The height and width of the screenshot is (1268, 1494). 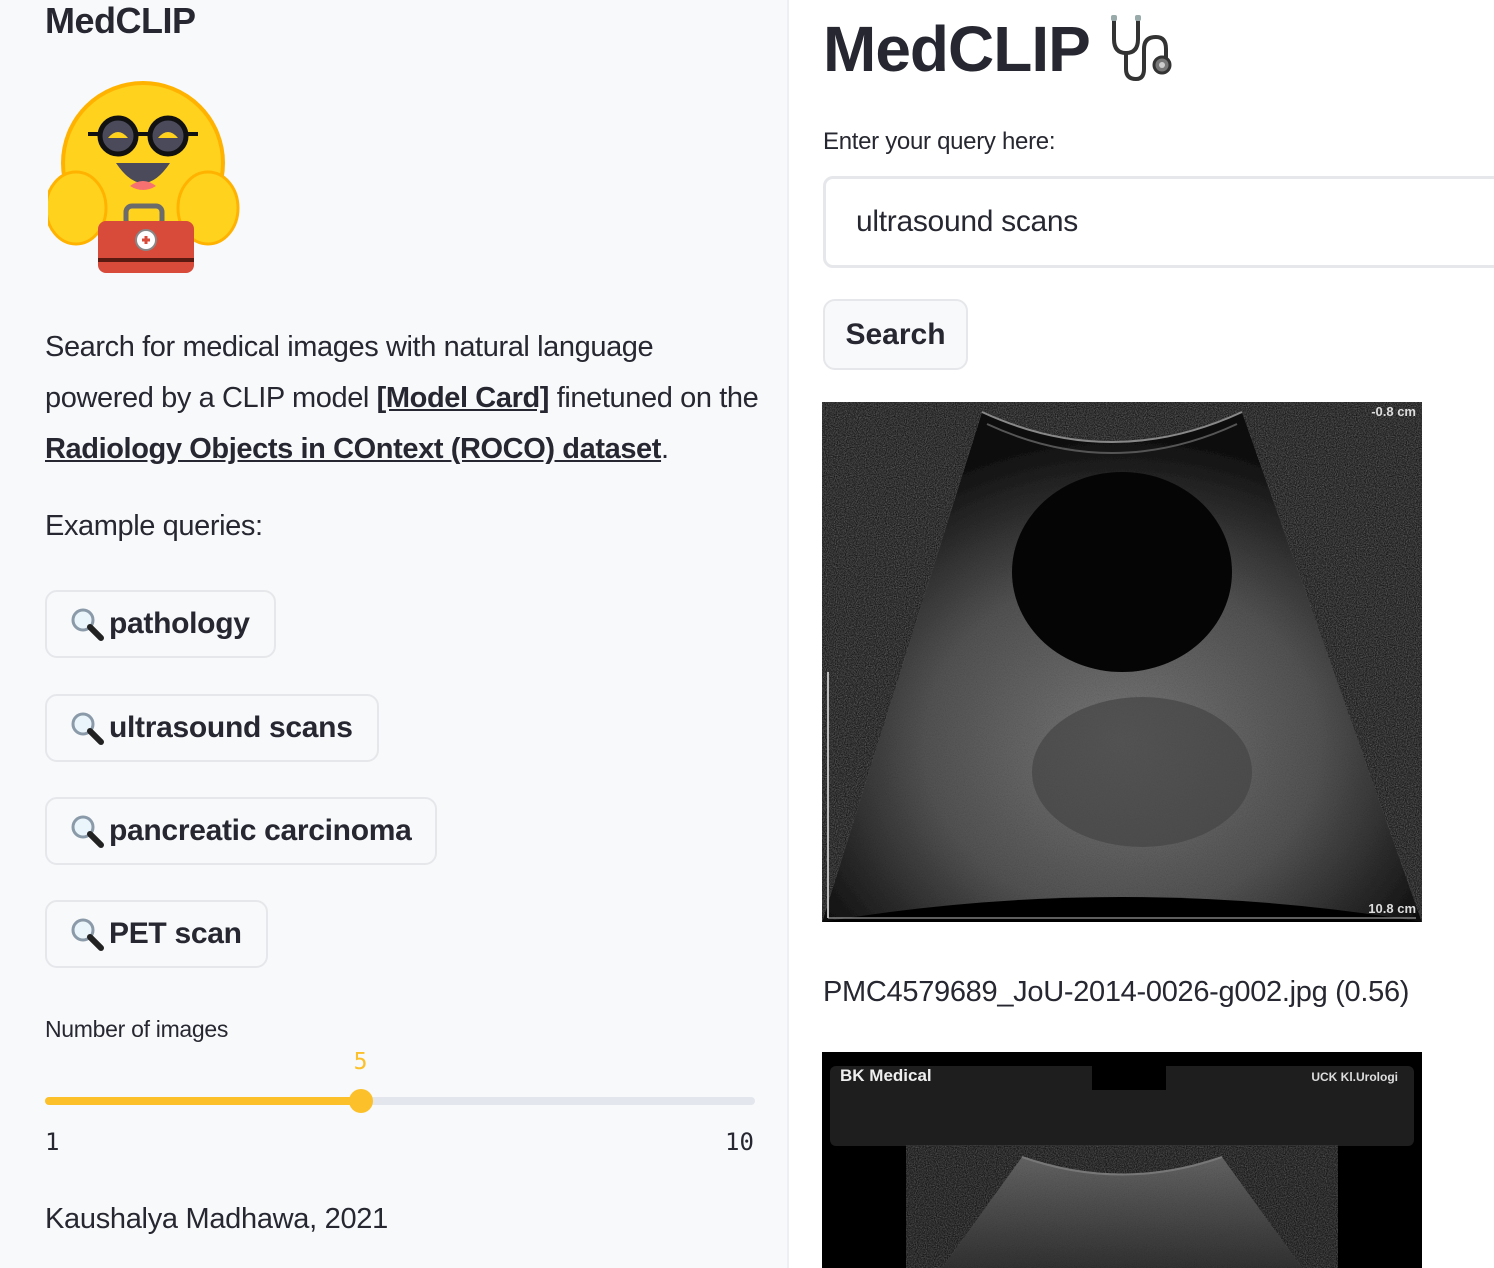 I want to click on example-queries-label: Example queries:, so click(x=154, y=526).